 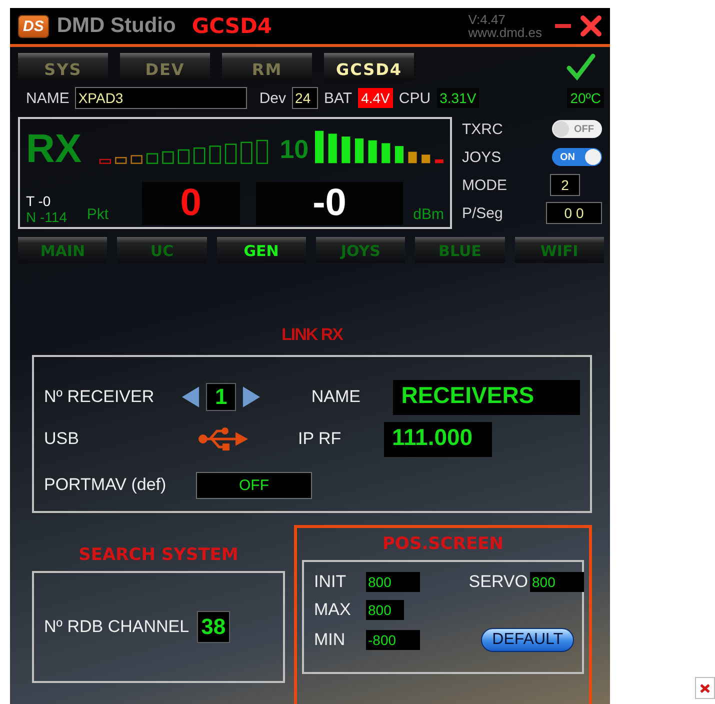 What do you see at coordinates (190, 397) in the screenshot?
I see `left-arrow-icon` at bounding box center [190, 397].